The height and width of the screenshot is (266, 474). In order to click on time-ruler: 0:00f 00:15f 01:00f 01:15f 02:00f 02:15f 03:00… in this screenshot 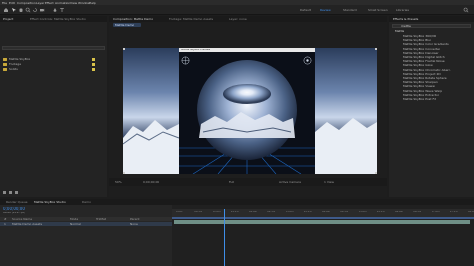, I will do `click(323, 213)`.